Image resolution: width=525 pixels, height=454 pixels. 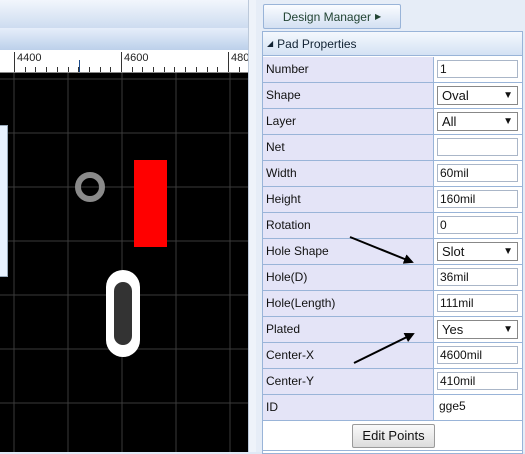 I want to click on property-label: Center-Y, so click(x=348, y=381).